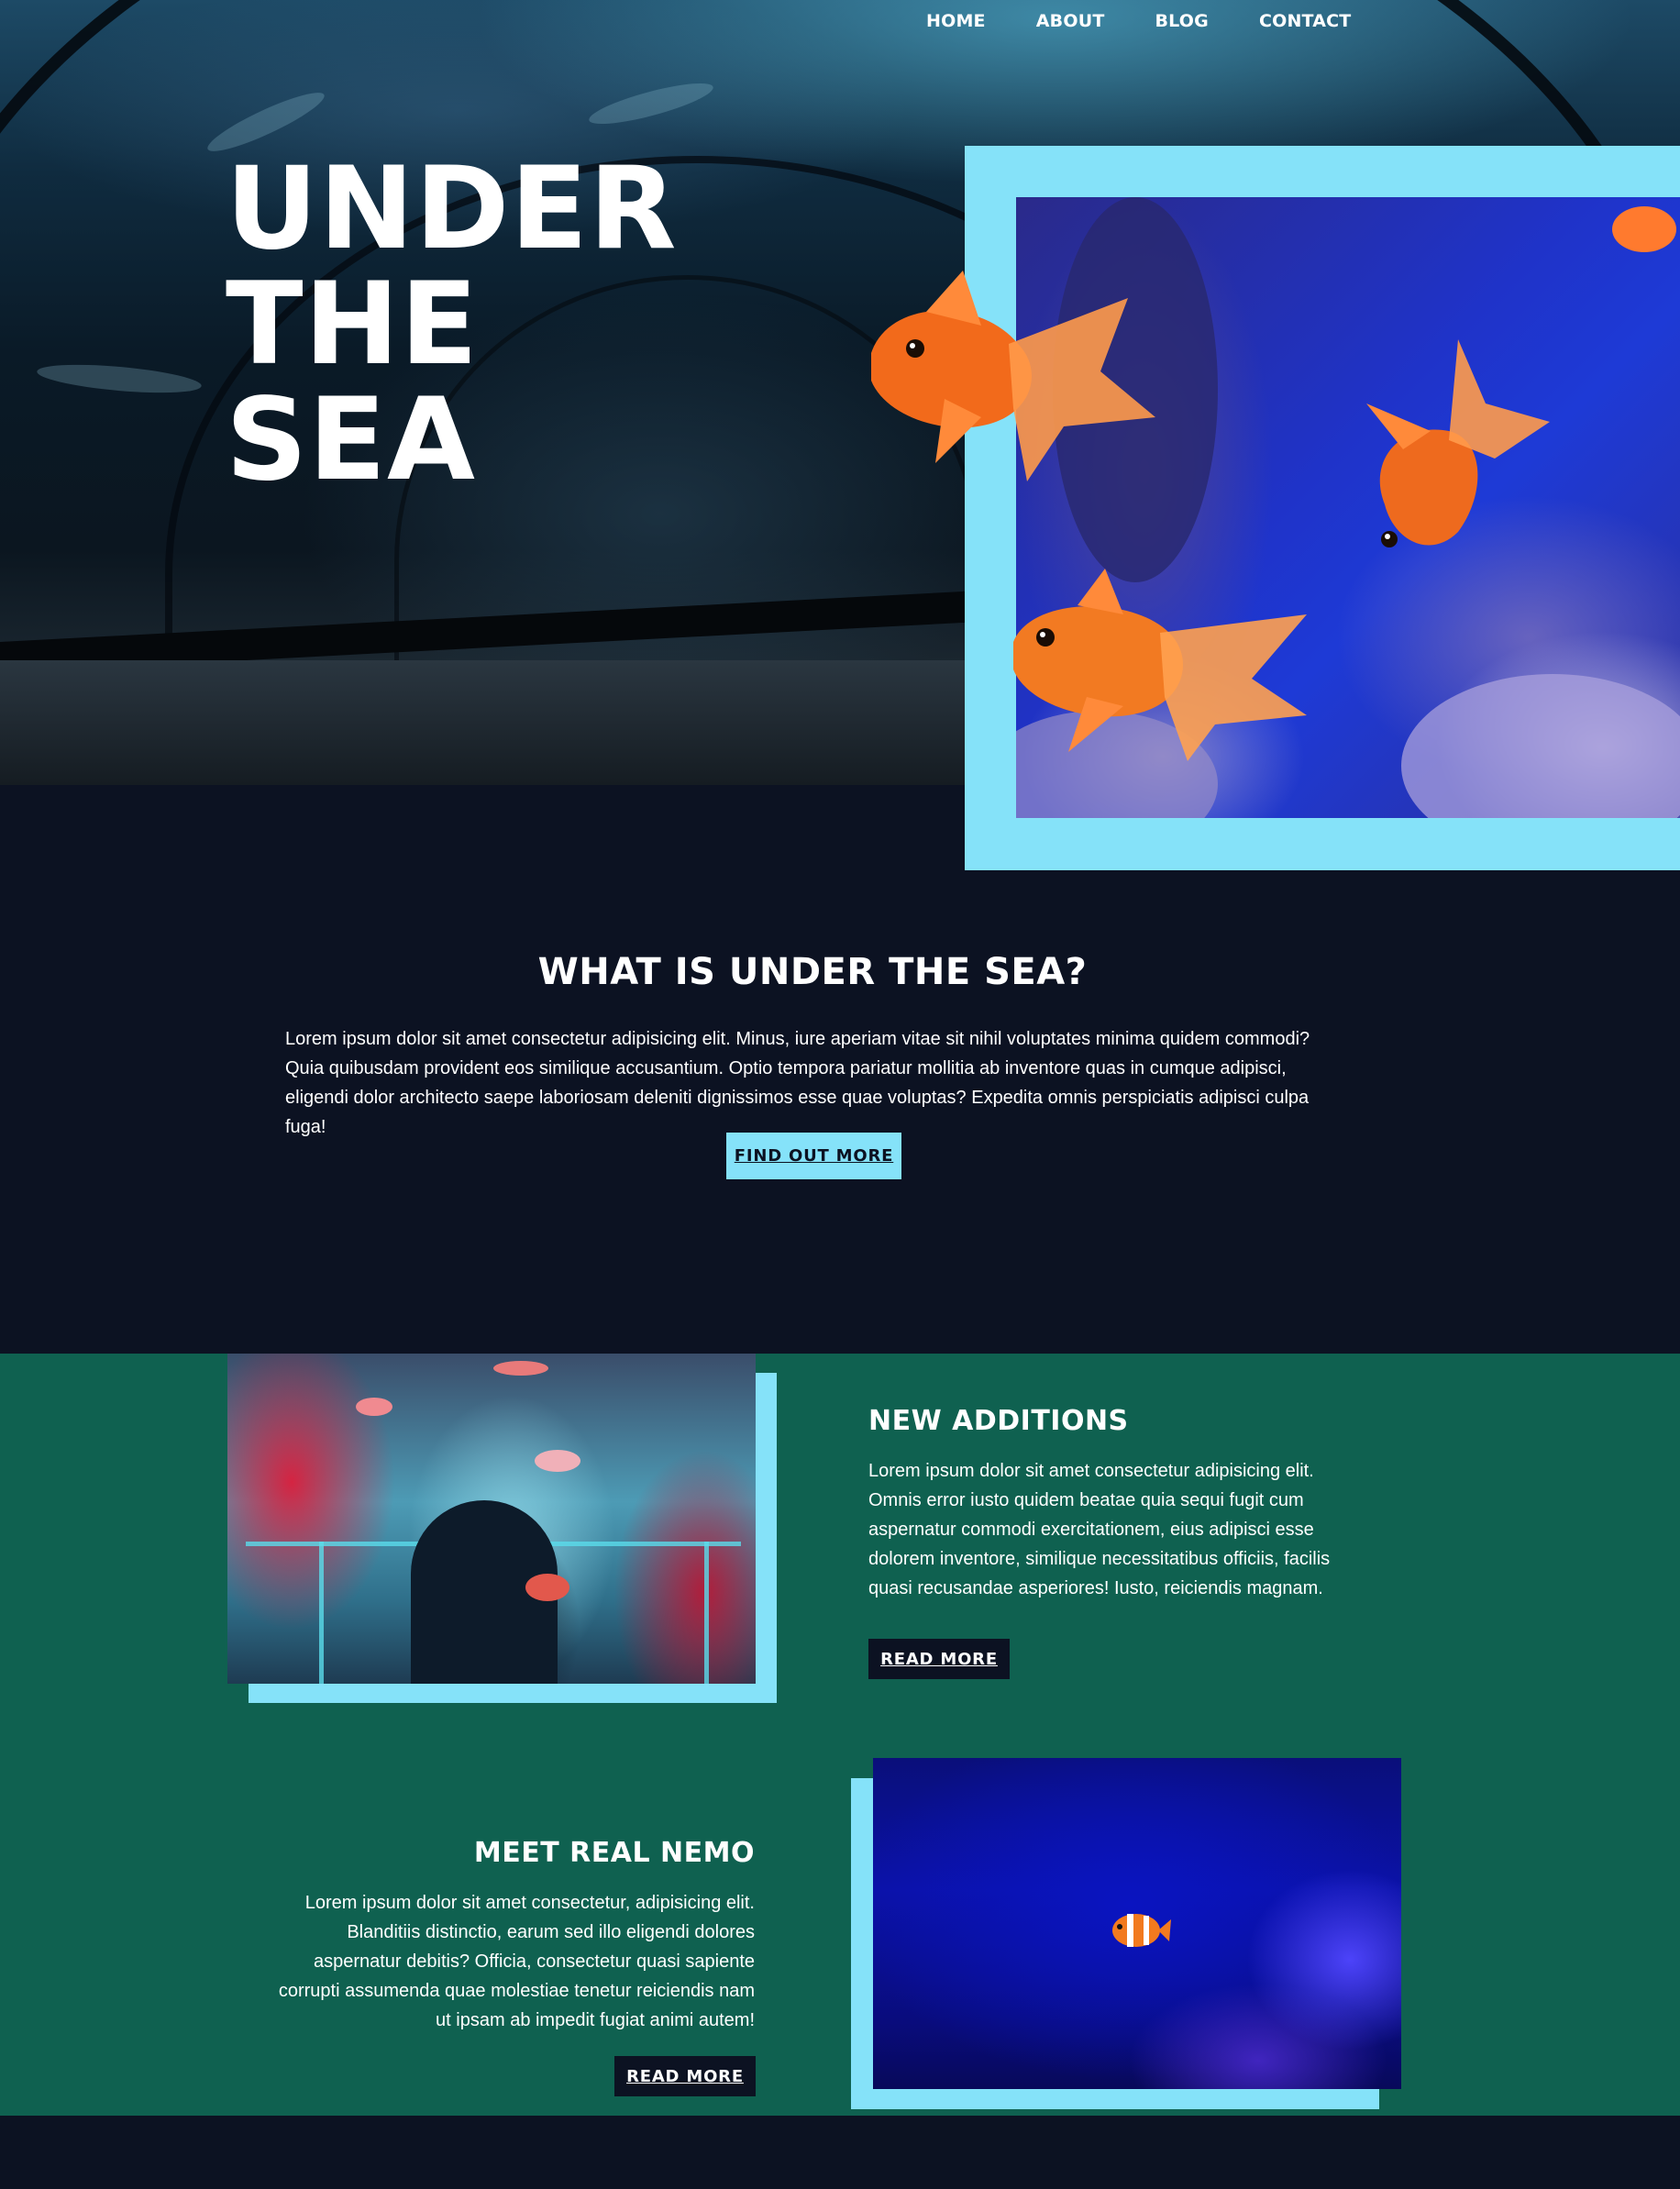 The height and width of the screenshot is (2189, 1680). Describe the element at coordinates (614, 1853) in the screenshot. I see `feature-title: MEET REAL NEMO` at that location.